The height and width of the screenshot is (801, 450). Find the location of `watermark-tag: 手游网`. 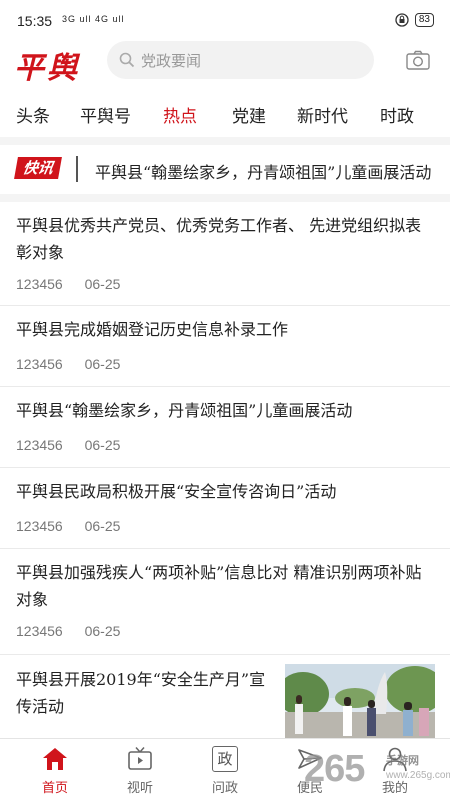

watermark-tag: 手游网 is located at coordinates (402, 761).